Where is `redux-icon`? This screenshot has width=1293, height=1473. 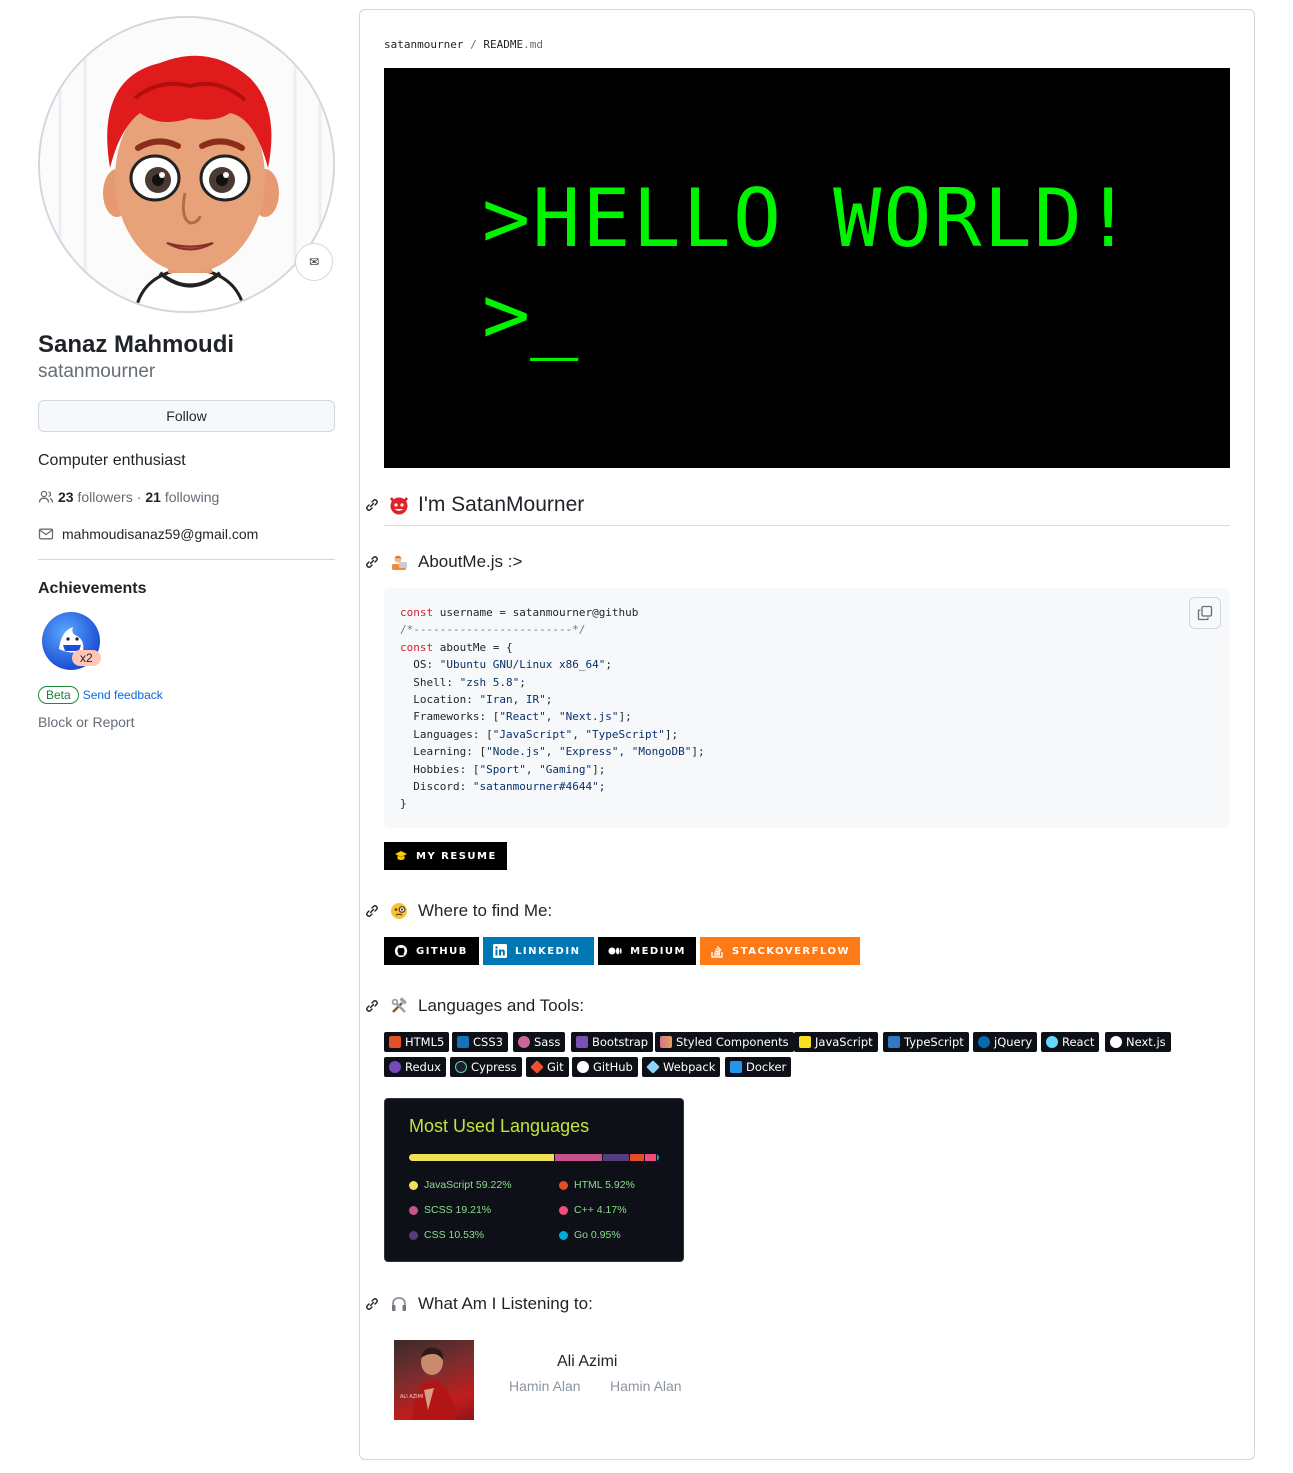
redux-icon is located at coordinates (395, 1067).